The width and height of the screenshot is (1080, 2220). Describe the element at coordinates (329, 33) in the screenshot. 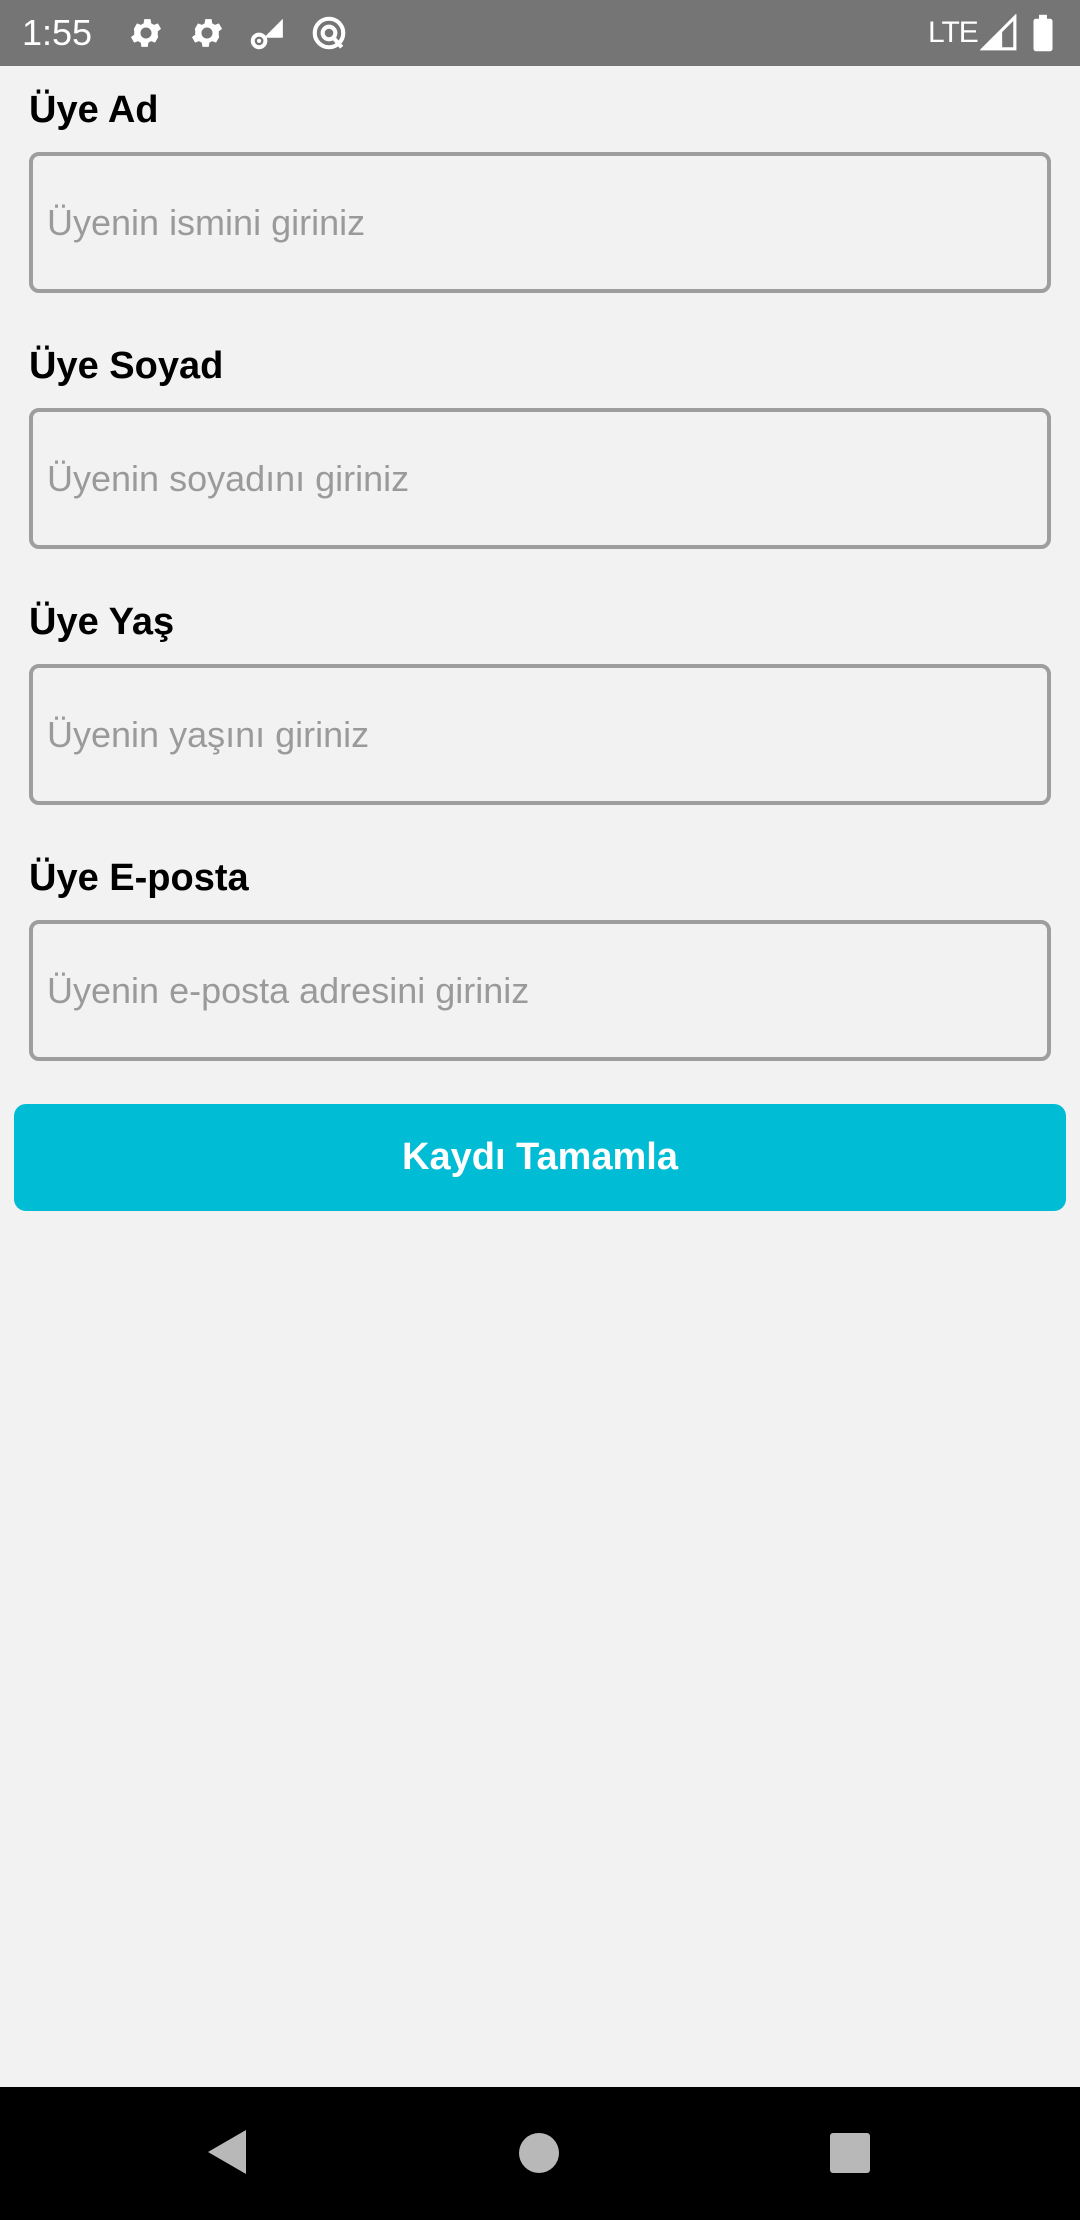

I see `data-saver-icon` at that location.